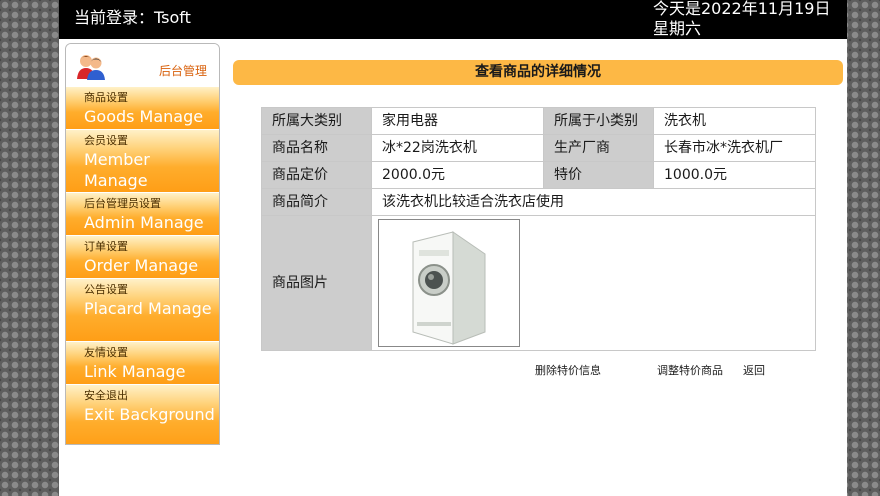 The height and width of the screenshot is (496, 880). I want to click on menu-item-cn-label: 公告设置, so click(106, 289).